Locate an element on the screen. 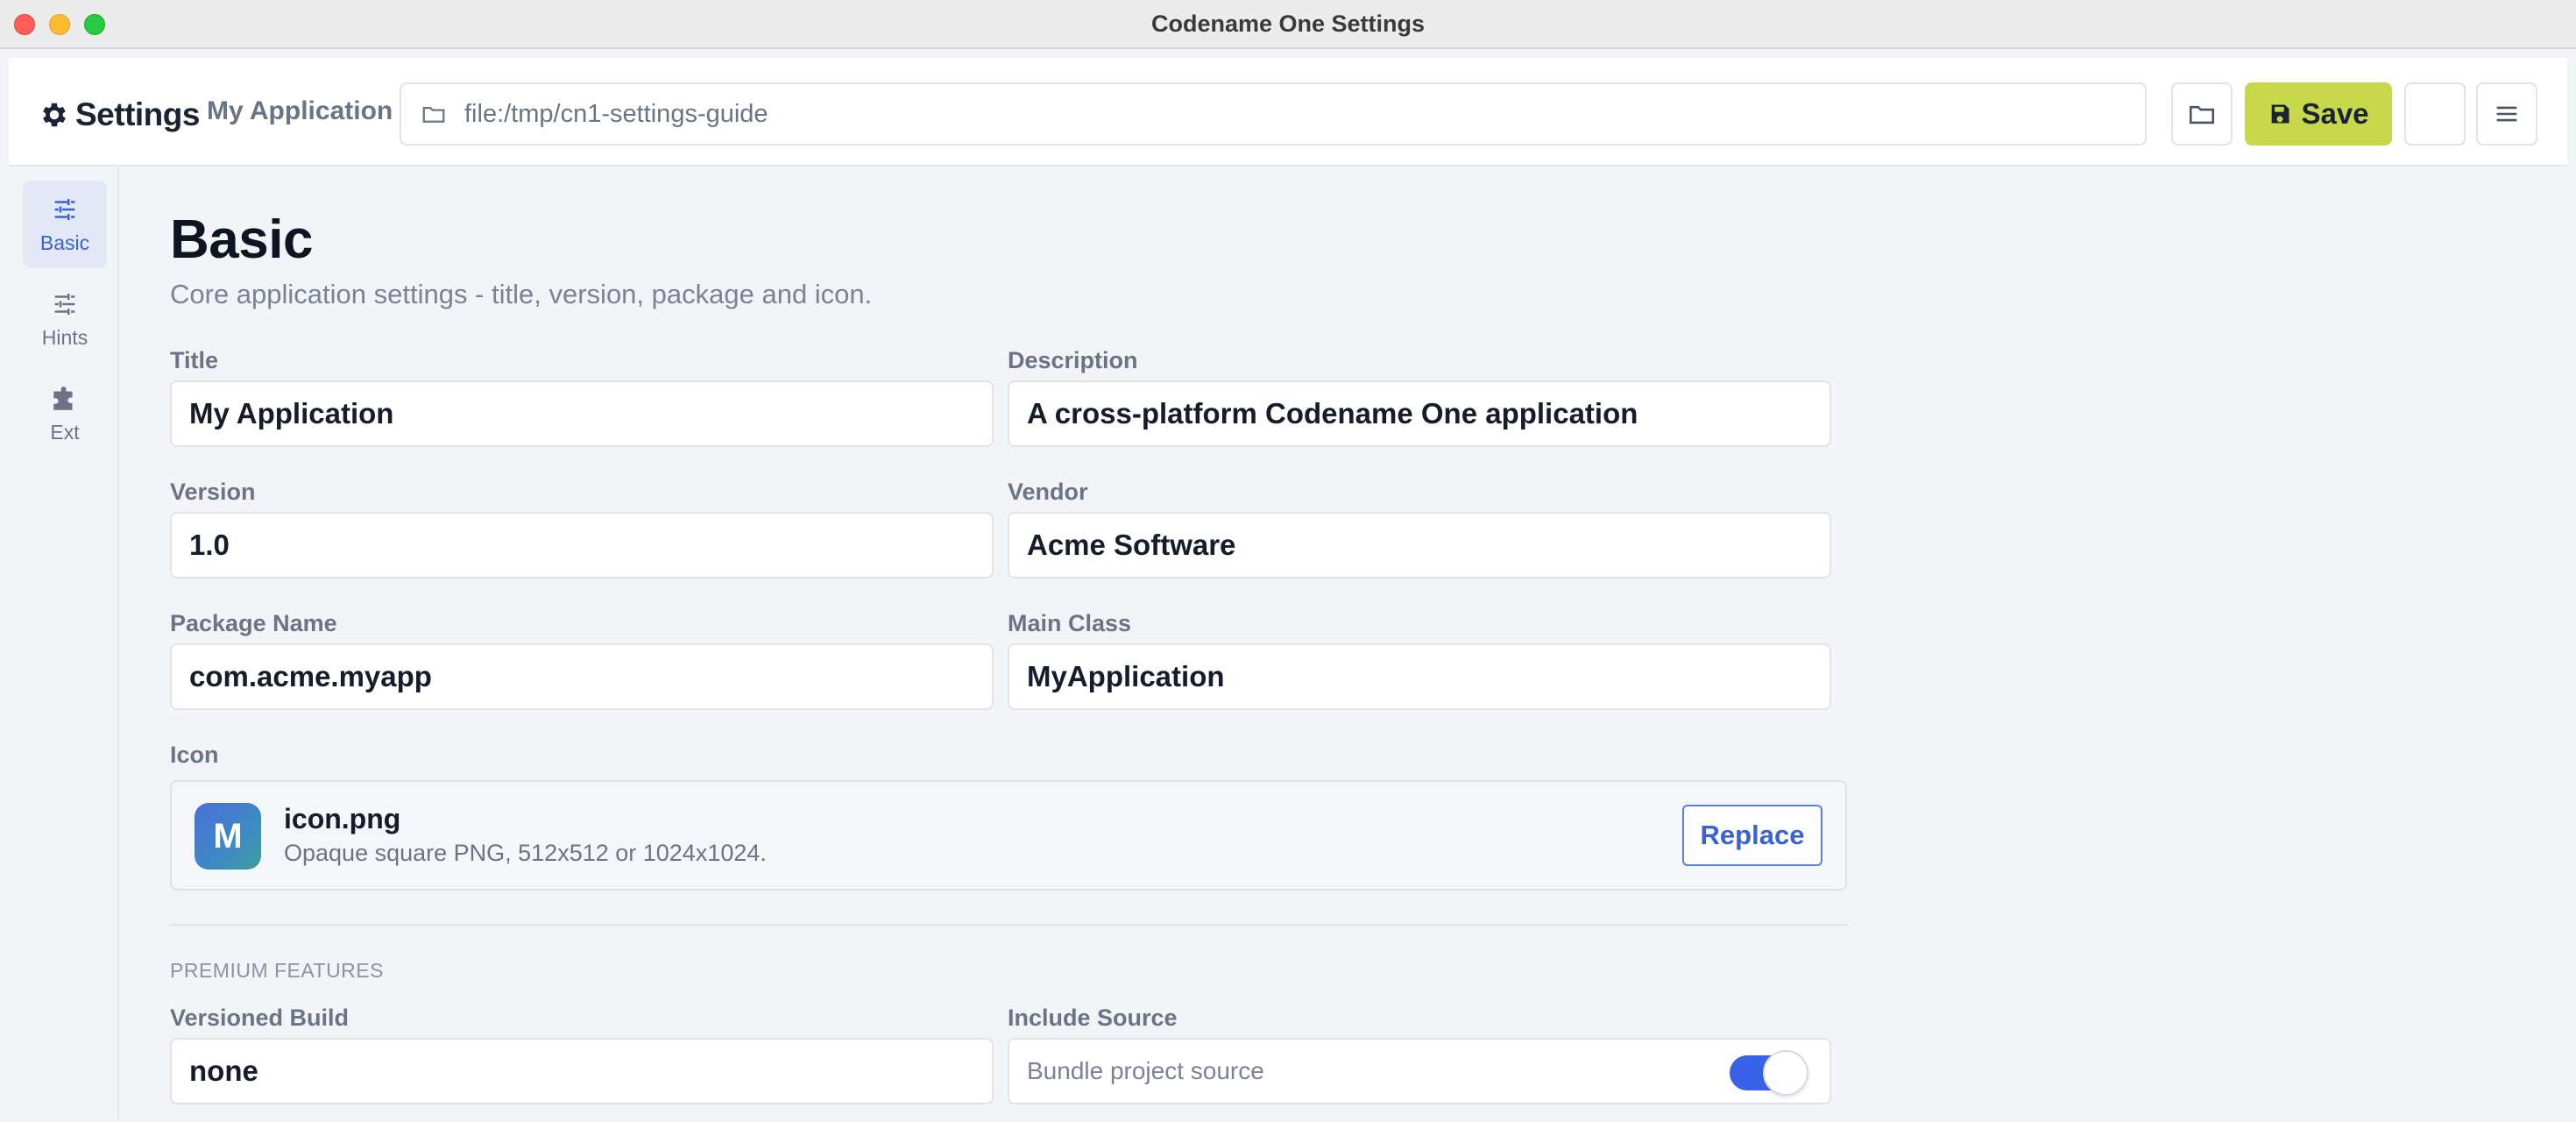 The height and width of the screenshot is (1122, 2576). title-field-group: Title My Application is located at coordinates (582, 397).